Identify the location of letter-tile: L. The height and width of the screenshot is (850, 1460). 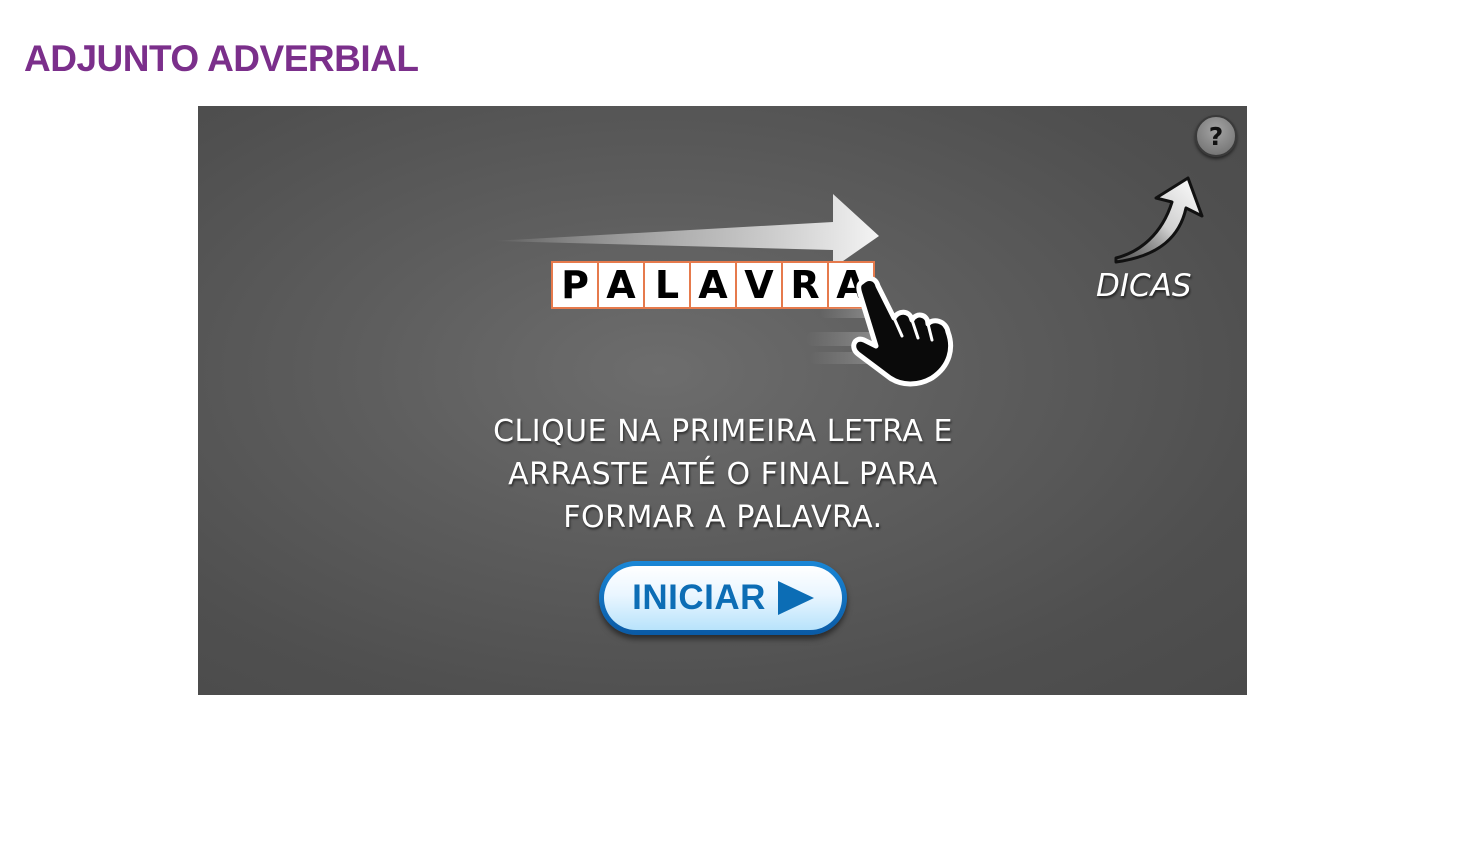
(667, 285).